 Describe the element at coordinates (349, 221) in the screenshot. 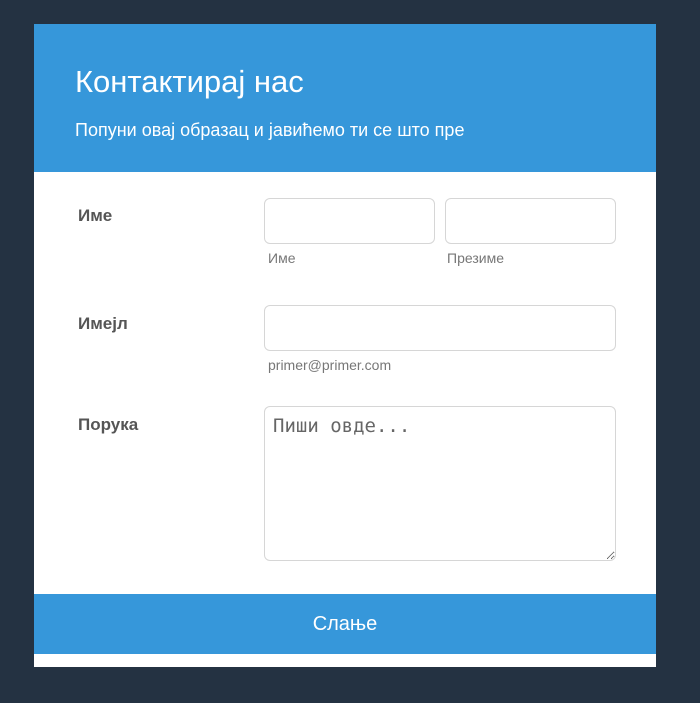

I see `first-name-input` at that location.